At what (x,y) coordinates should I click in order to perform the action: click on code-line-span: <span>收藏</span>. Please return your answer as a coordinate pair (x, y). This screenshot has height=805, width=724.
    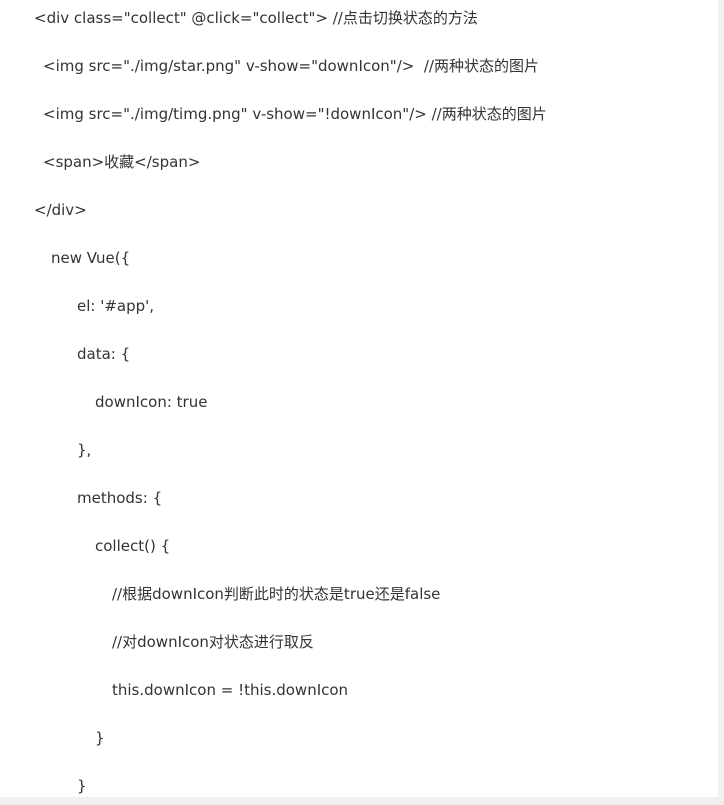
    Looking at the image, I should click on (122, 162).